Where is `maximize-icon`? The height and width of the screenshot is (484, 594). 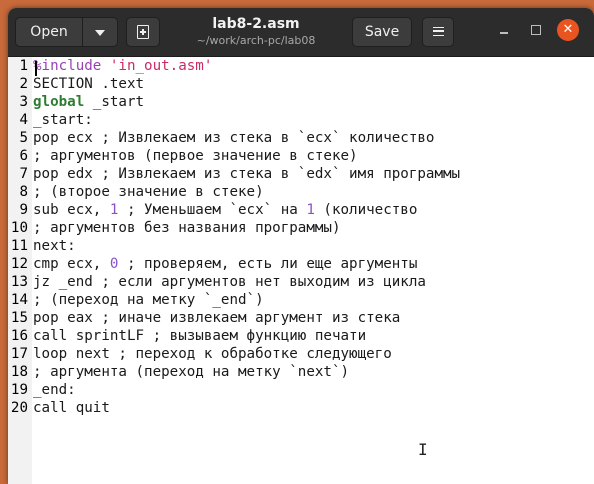
maximize-icon is located at coordinates (536, 30).